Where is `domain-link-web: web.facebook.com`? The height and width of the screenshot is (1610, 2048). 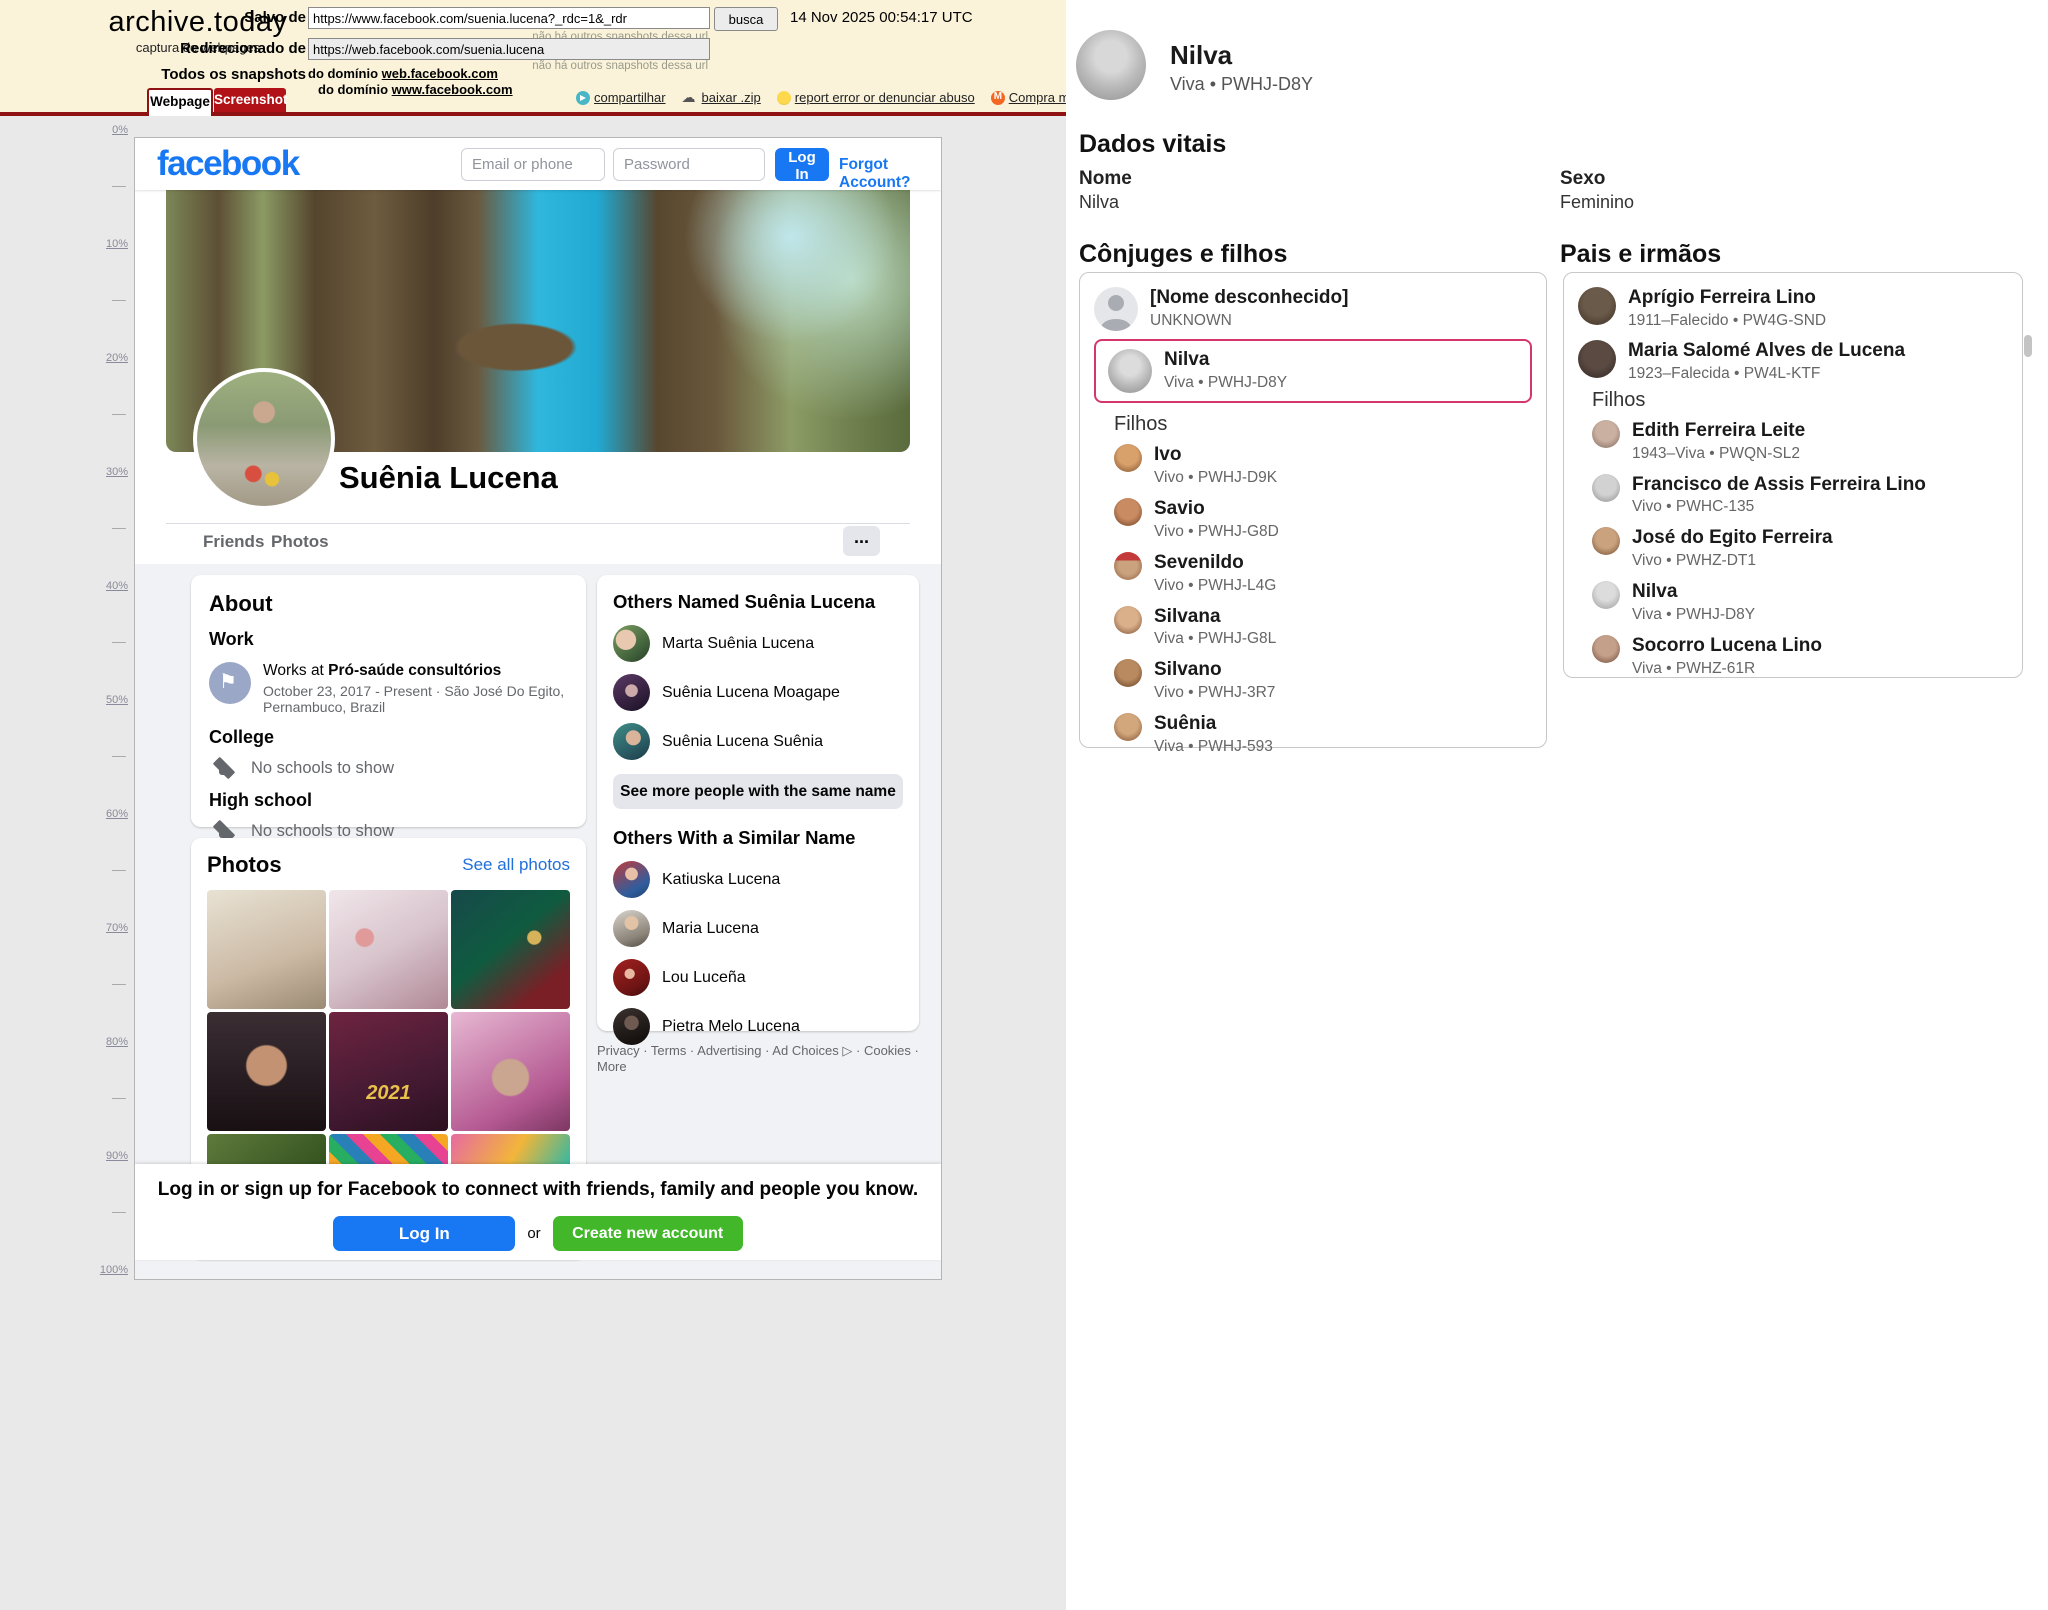
domain-link-web: web.facebook.com is located at coordinates (440, 73).